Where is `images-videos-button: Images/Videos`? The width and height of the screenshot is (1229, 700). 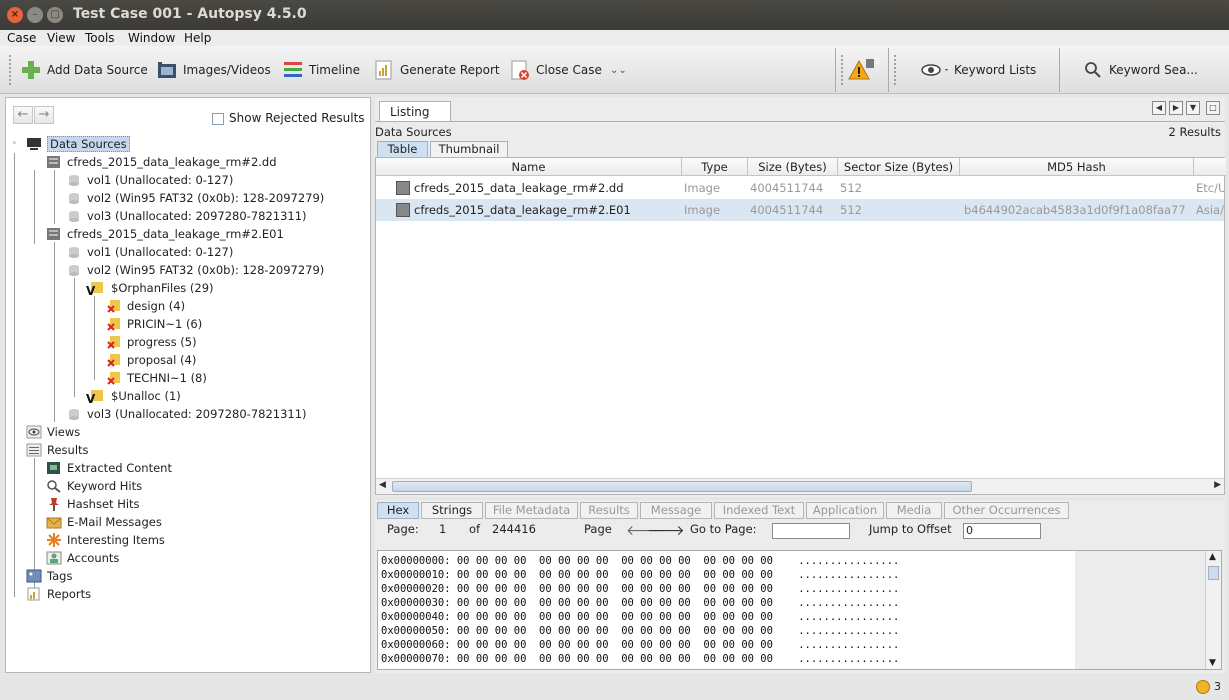 images-videos-button: Images/Videos is located at coordinates (213, 70).